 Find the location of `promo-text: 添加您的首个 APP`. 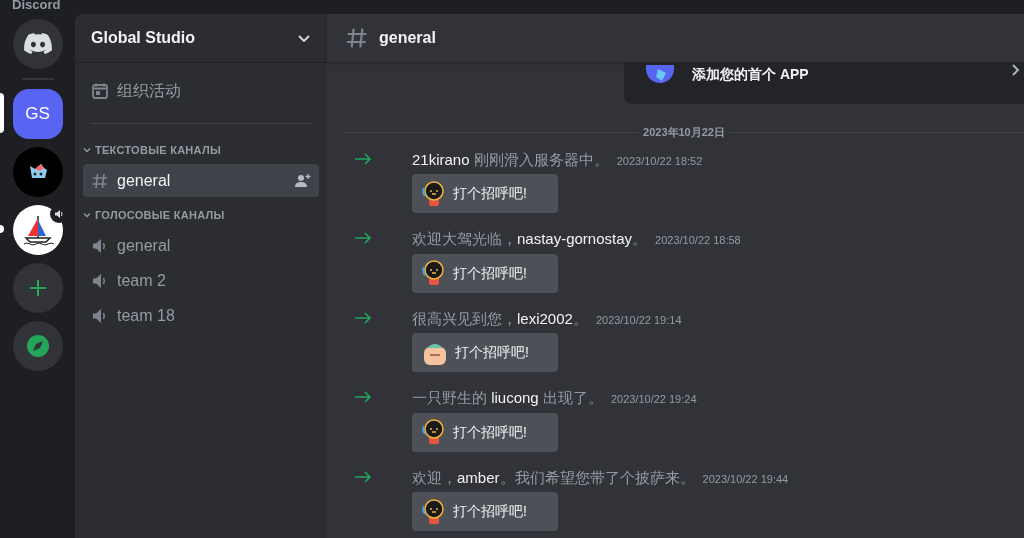

promo-text: 添加您的首个 APP is located at coordinates (750, 74).